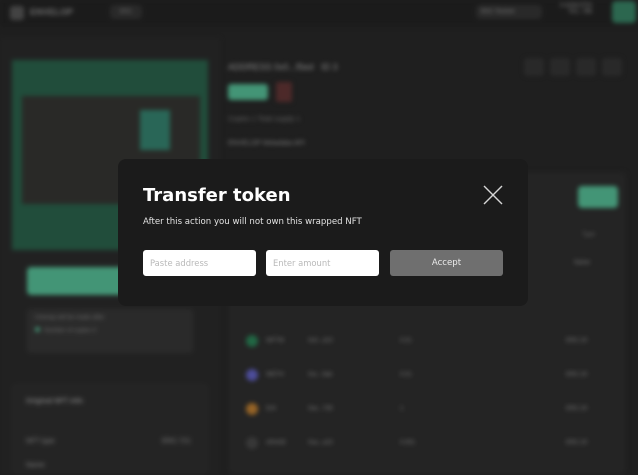 The width and height of the screenshot is (638, 475). Describe the element at coordinates (199, 263) in the screenshot. I see `address-input` at that location.